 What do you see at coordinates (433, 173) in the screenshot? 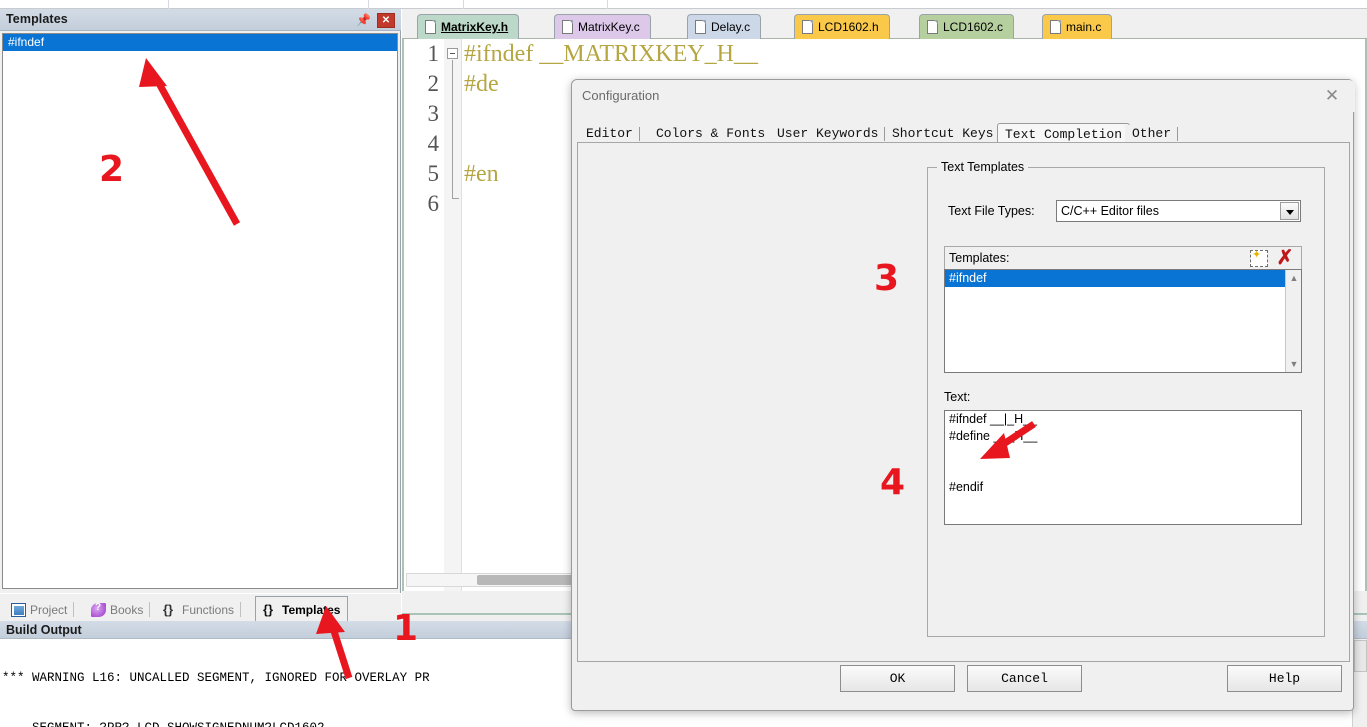
I see `line-number: 5` at bounding box center [433, 173].